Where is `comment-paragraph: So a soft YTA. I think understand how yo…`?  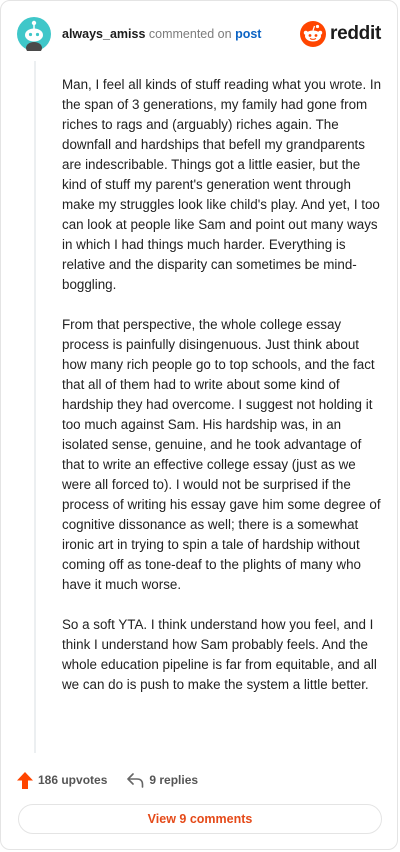
comment-paragraph: So a soft YTA. I think understand how yo… is located at coordinates (219, 654).